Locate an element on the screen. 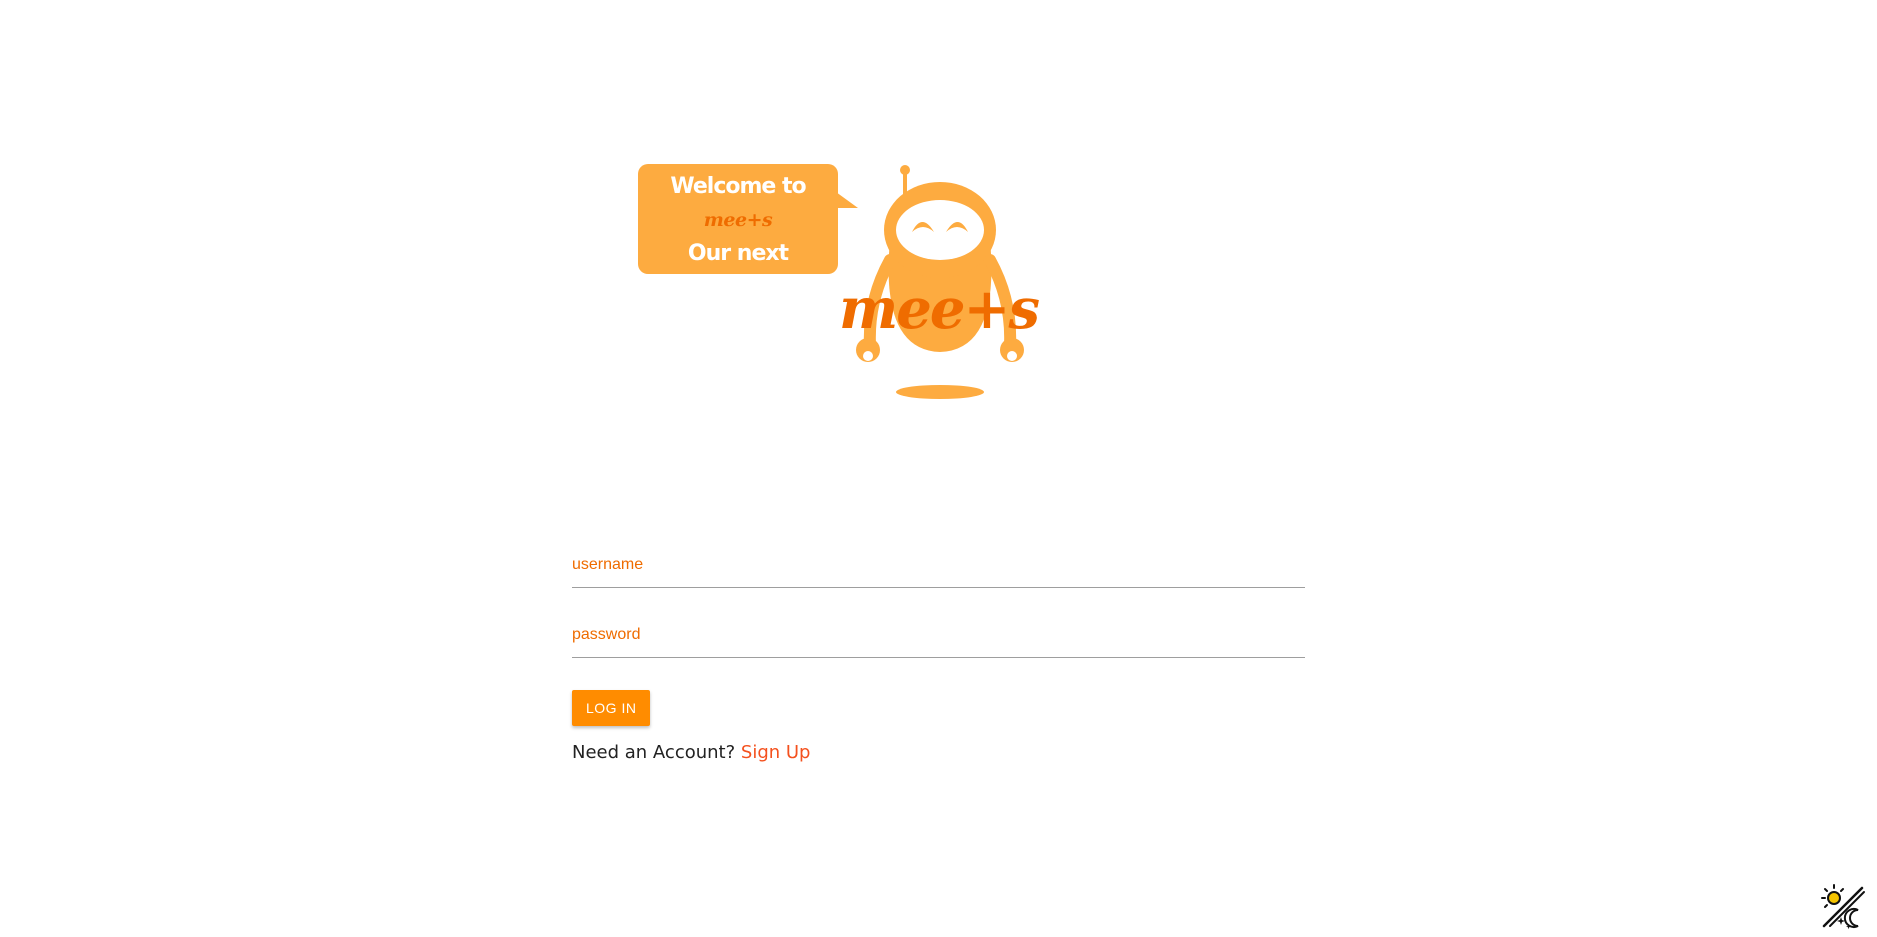 This screenshot has height=937, width=1877. theme-toggle-sun-moon-icon is located at coordinates (1843, 907).